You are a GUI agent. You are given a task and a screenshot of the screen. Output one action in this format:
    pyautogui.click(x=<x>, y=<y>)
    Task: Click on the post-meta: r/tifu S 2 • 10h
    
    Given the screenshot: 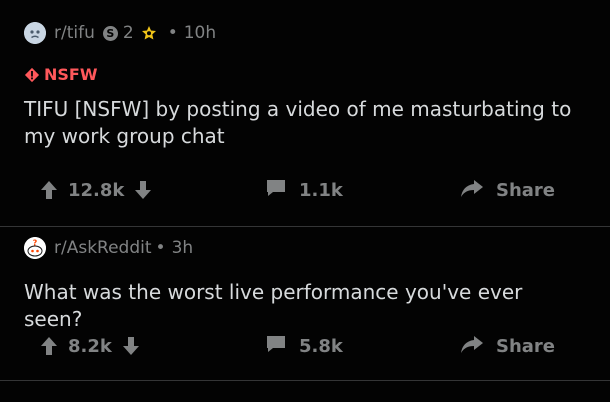 What is the action you would take?
    pyautogui.click(x=120, y=33)
    